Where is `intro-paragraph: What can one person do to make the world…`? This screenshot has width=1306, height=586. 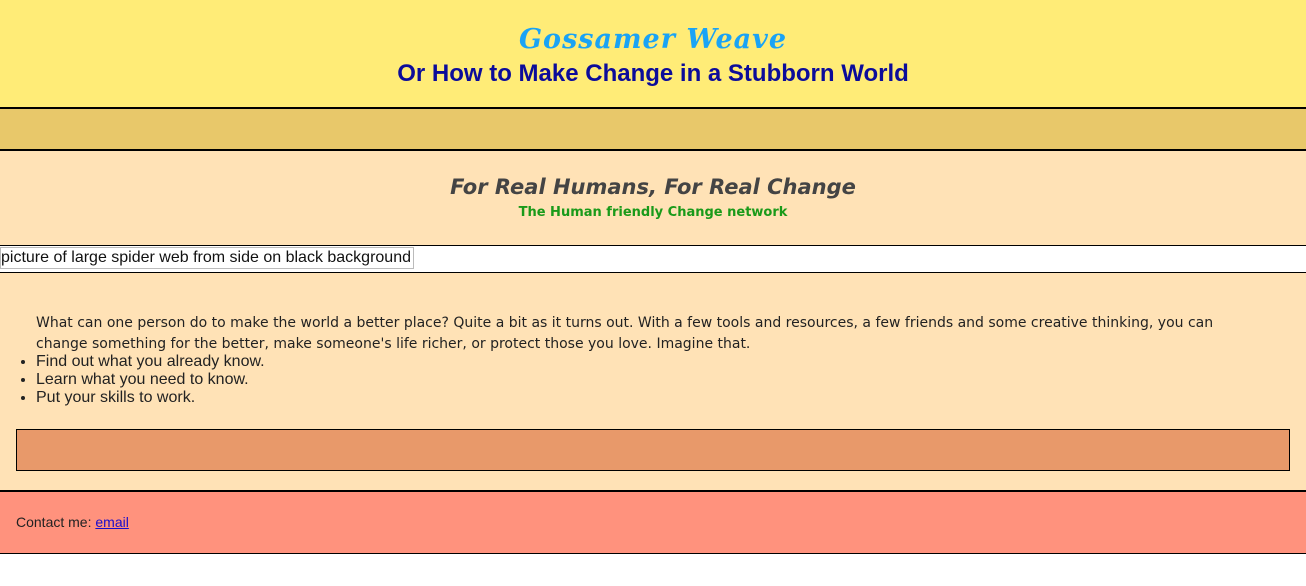 intro-paragraph: What can one person do to make the world… is located at coordinates (625, 333).